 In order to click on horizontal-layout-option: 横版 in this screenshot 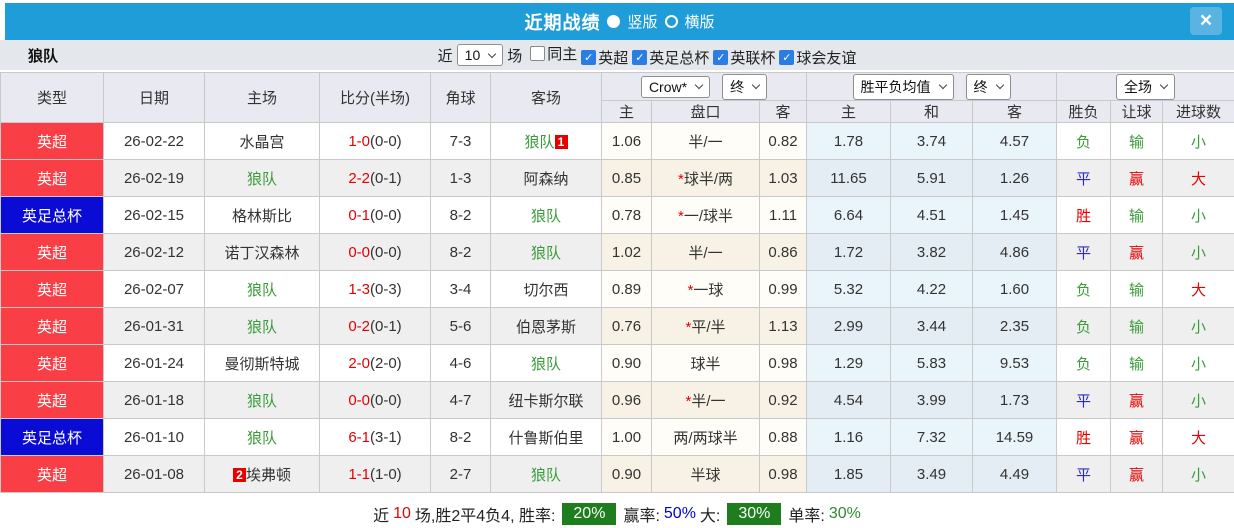, I will do `click(700, 21)`.